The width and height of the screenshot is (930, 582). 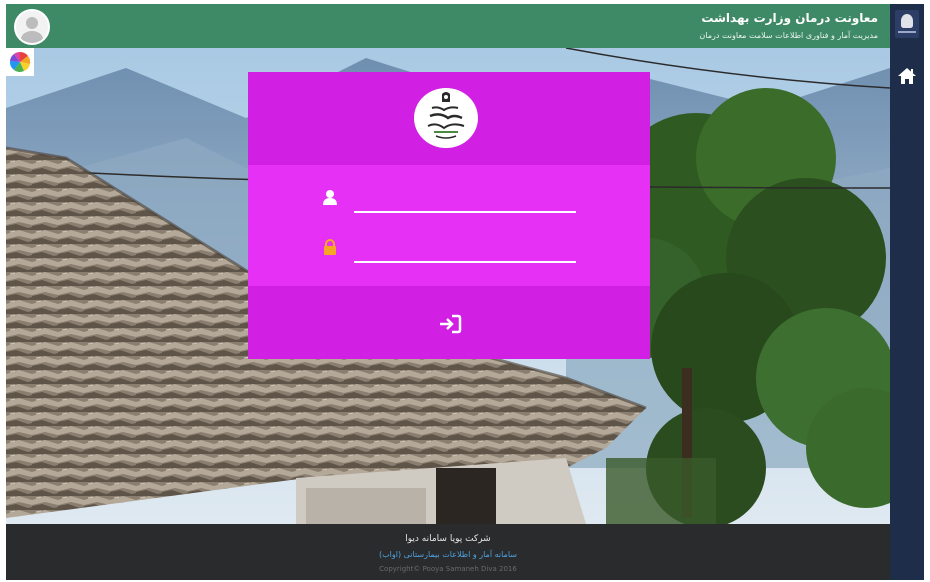 I want to click on lock-icon, so click(x=330, y=247).